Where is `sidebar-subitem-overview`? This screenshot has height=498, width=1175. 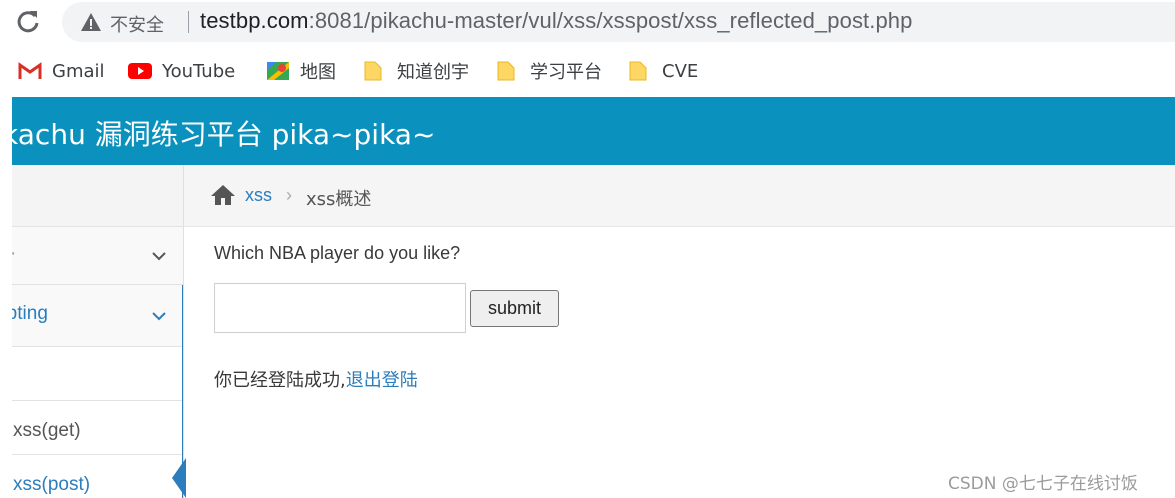
sidebar-subitem-overview is located at coordinates (97, 374).